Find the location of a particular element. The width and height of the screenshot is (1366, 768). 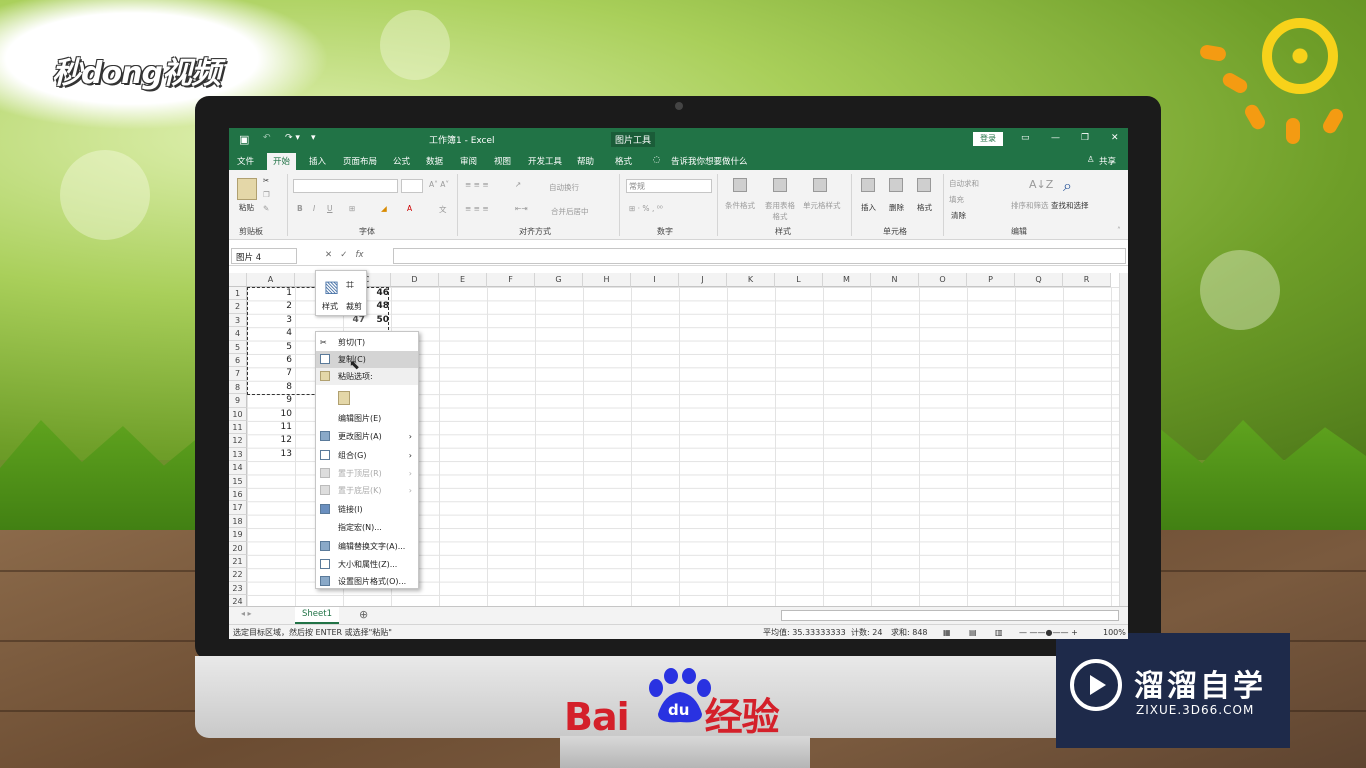

tell-me-search: 告诉我你想要做什么 is located at coordinates (709, 161).